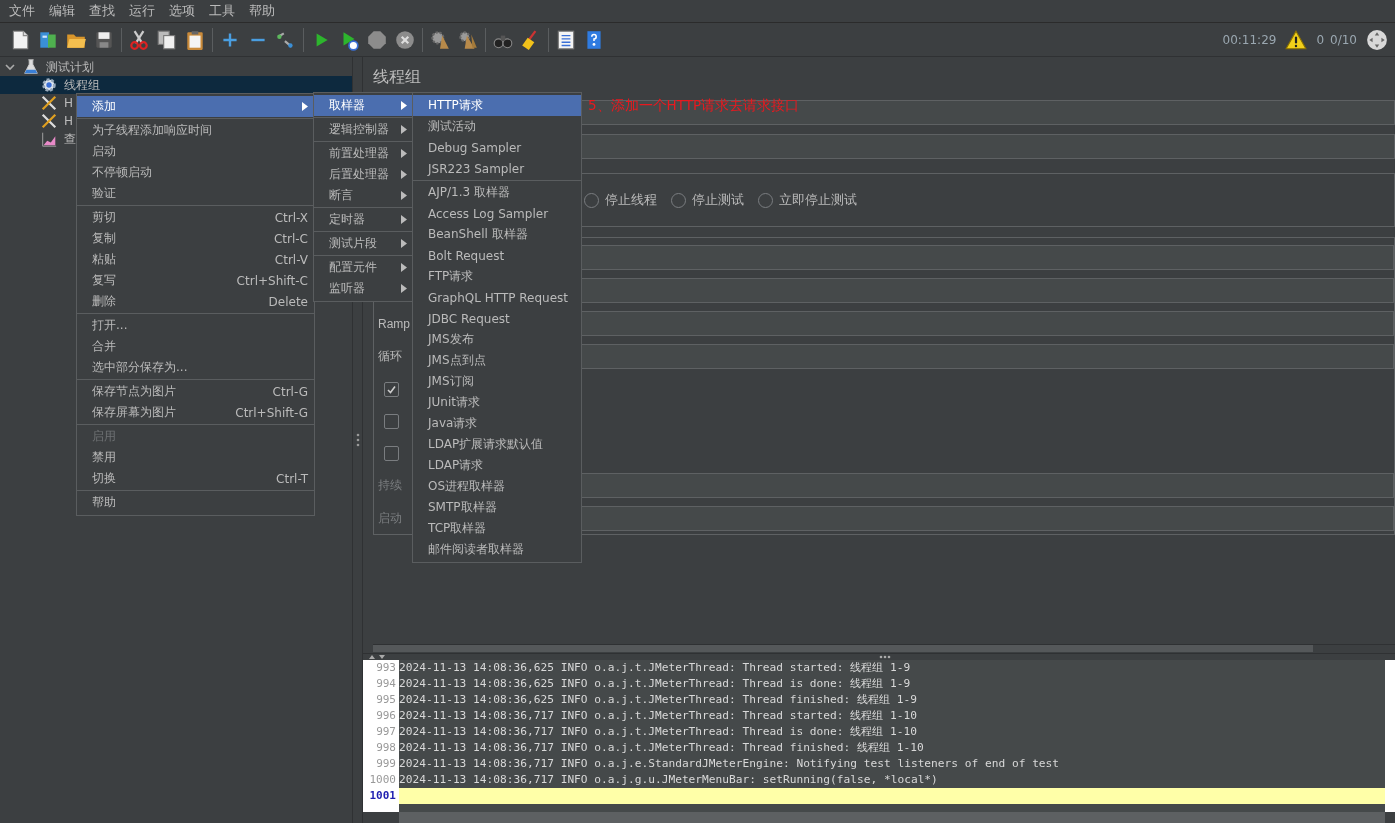 This screenshot has width=1395, height=823. Describe the element at coordinates (658, 732) in the screenshot. I see `log-line: 2024-11-13 14:08:36,717 INFO o.a.j.t.JMeterThread: Thread is done: 线程组 1-10` at that location.